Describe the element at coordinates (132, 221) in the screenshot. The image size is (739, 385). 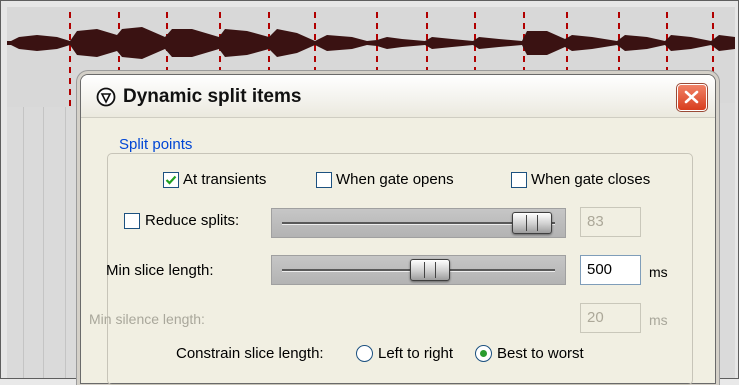
I see `reduce-splits-checkbox` at that location.